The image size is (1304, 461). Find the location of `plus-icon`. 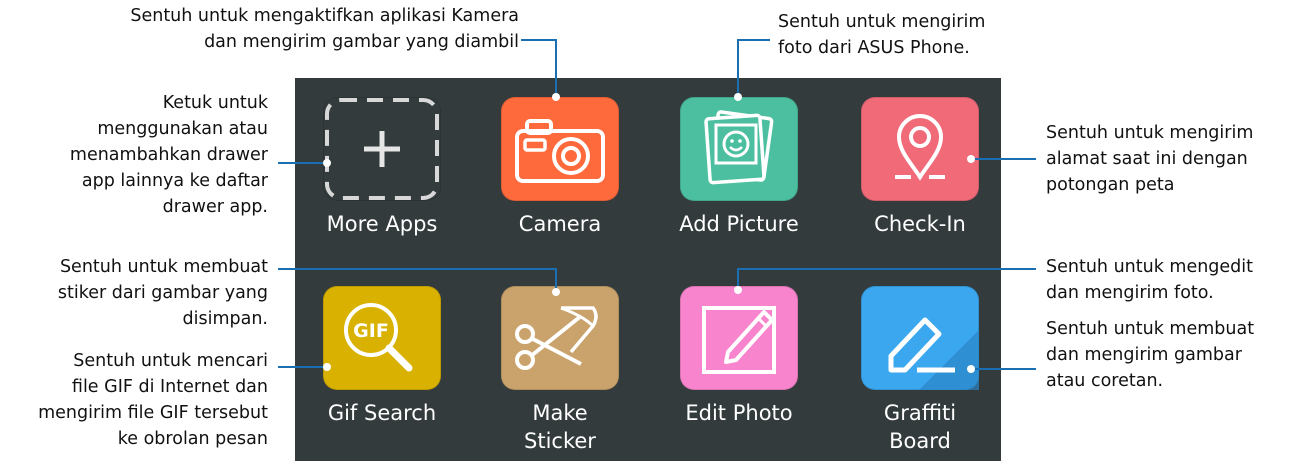

plus-icon is located at coordinates (382, 149).